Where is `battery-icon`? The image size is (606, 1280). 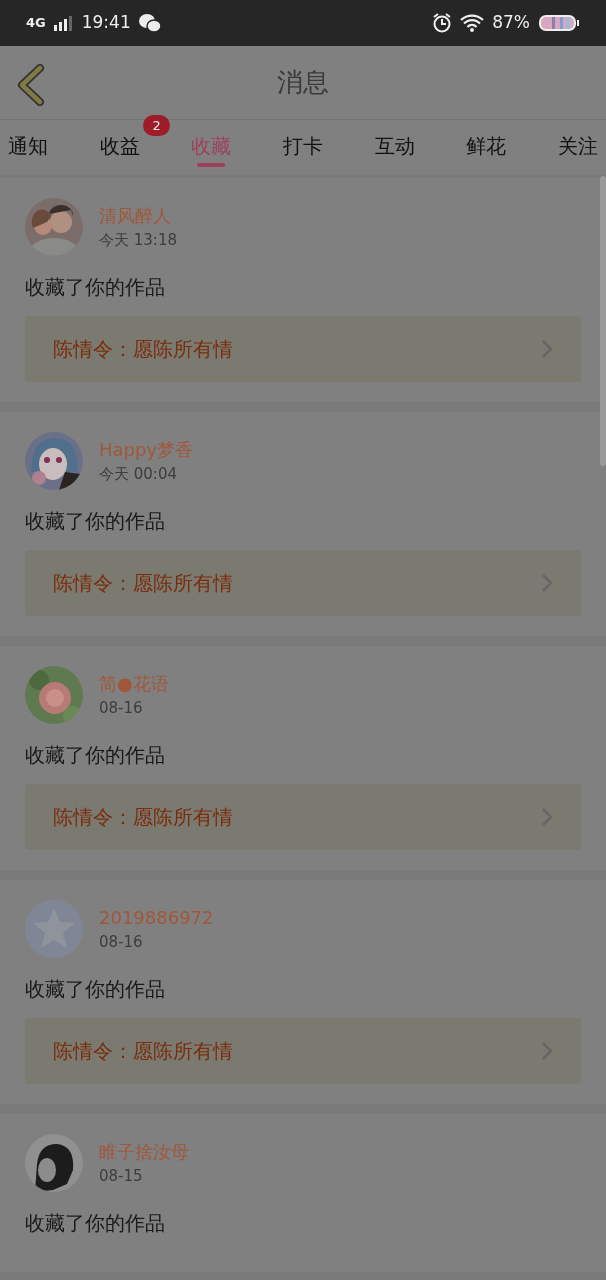 battery-icon is located at coordinates (559, 23).